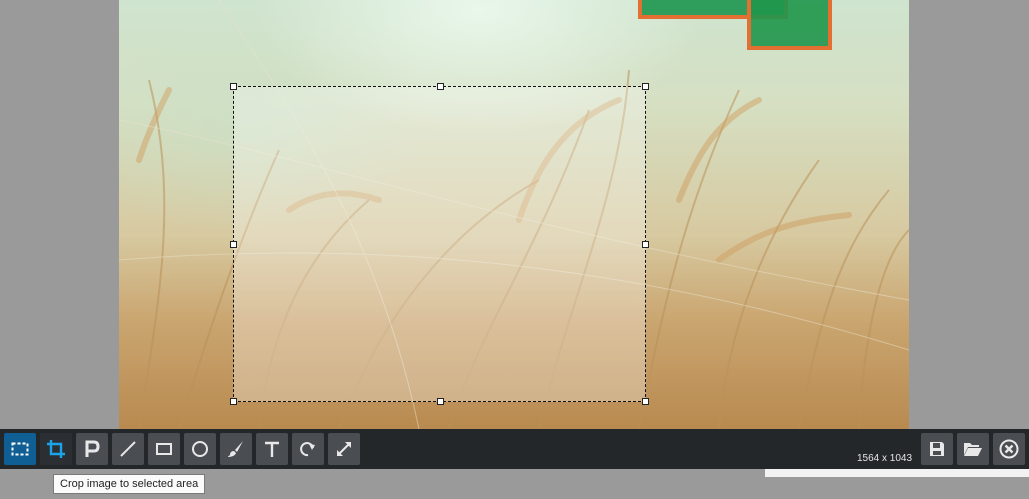 The image size is (1029, 499). I want to click on resize-handle-bottom-right, so click(645, 401).